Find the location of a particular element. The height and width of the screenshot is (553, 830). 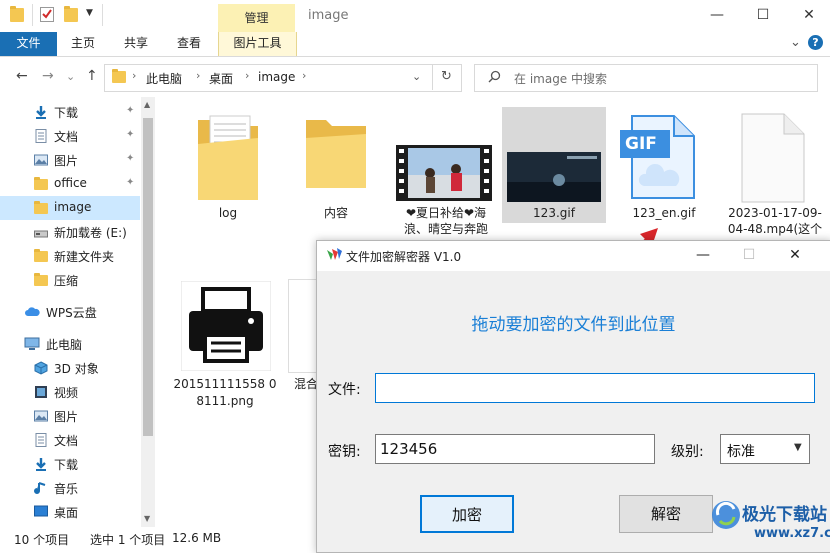

minimize-button: — is located at coordinates (717, 16).